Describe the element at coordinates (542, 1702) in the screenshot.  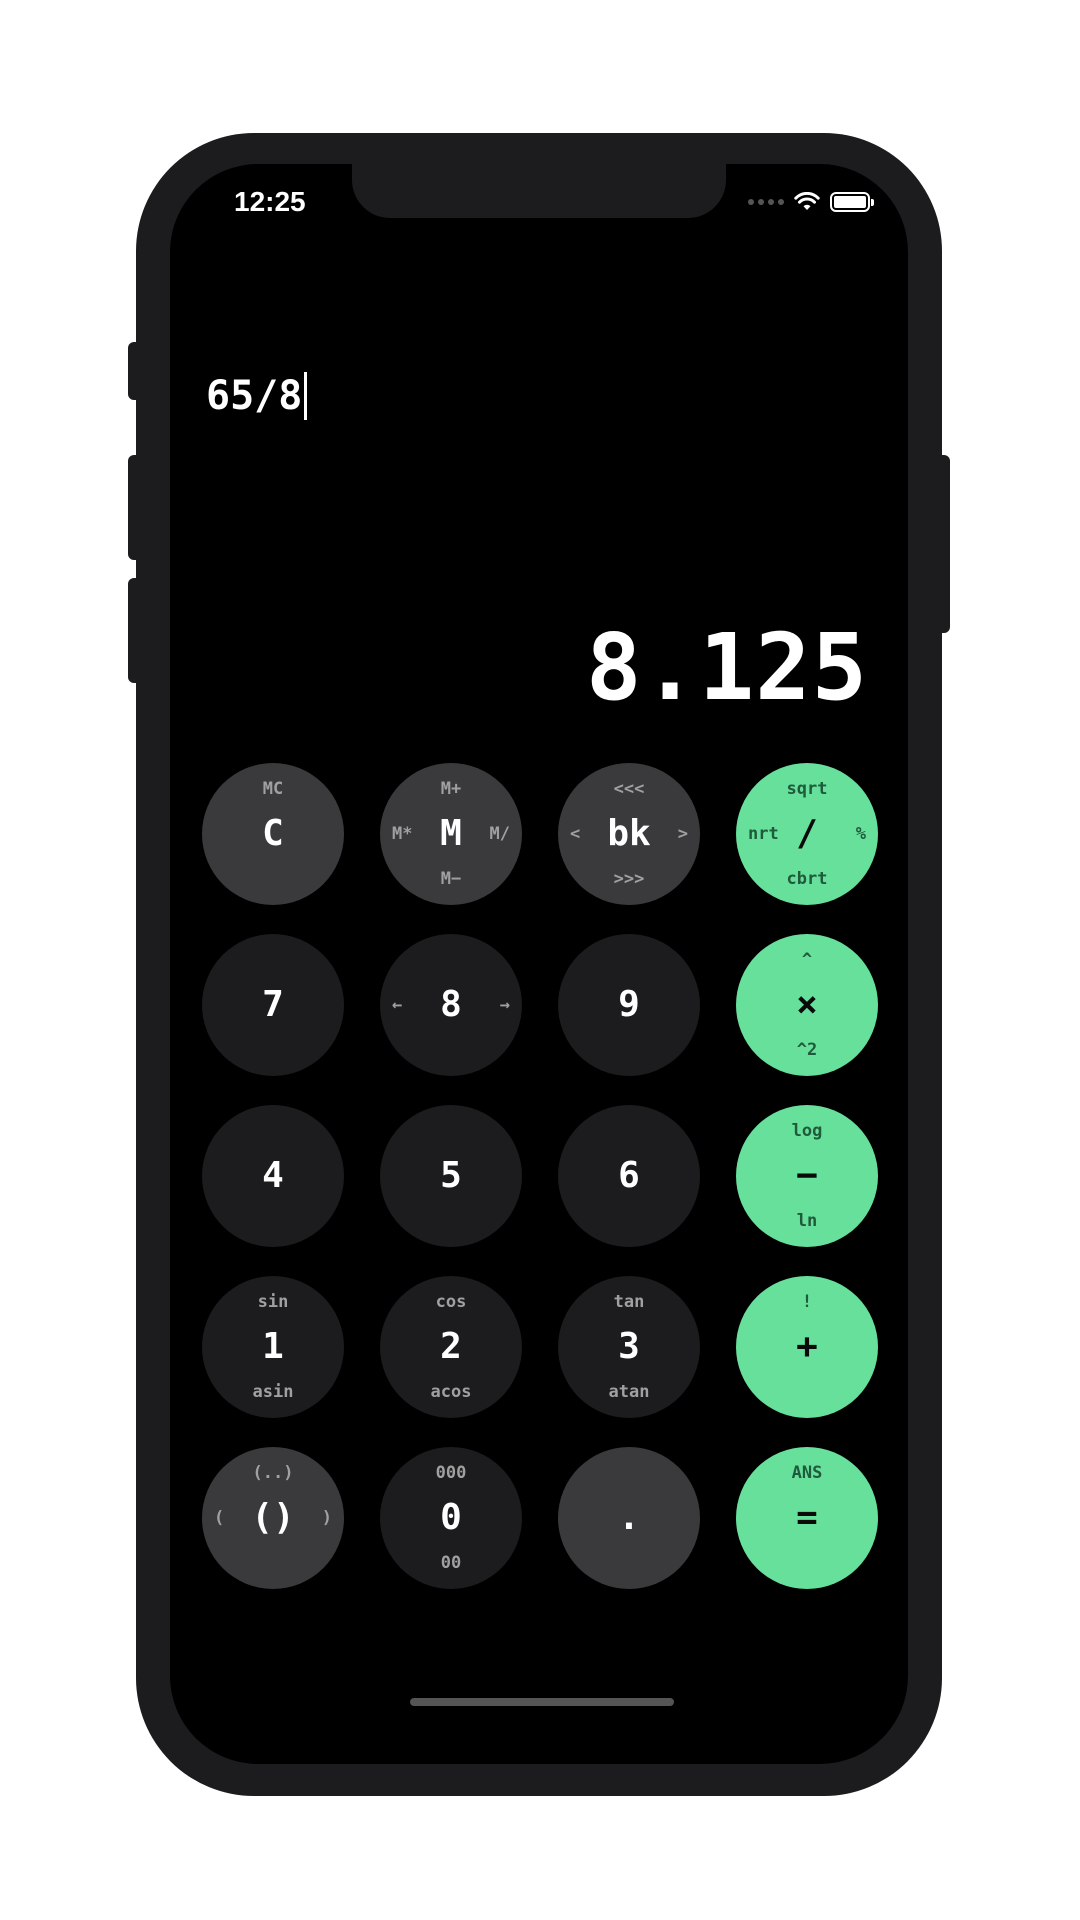
I see `home-indicator` at that location.